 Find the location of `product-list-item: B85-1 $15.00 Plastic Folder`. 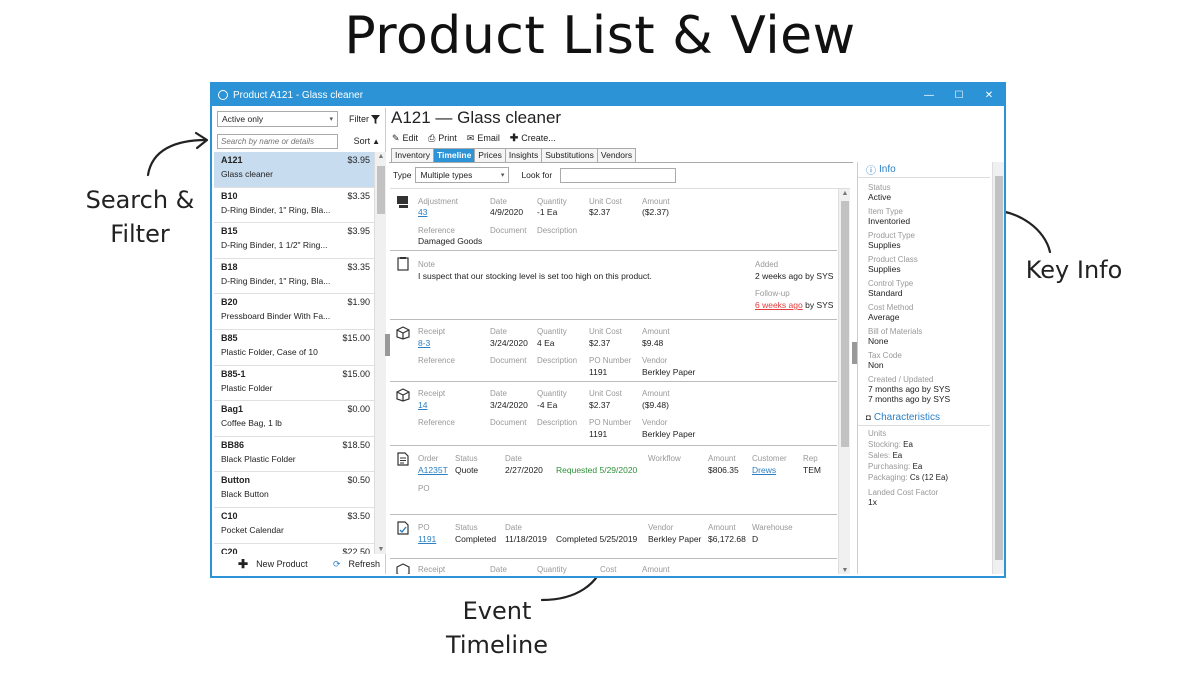

product-list-item: B85-1 $15.00 Plastic Folder is located at coordinates (294, 384).